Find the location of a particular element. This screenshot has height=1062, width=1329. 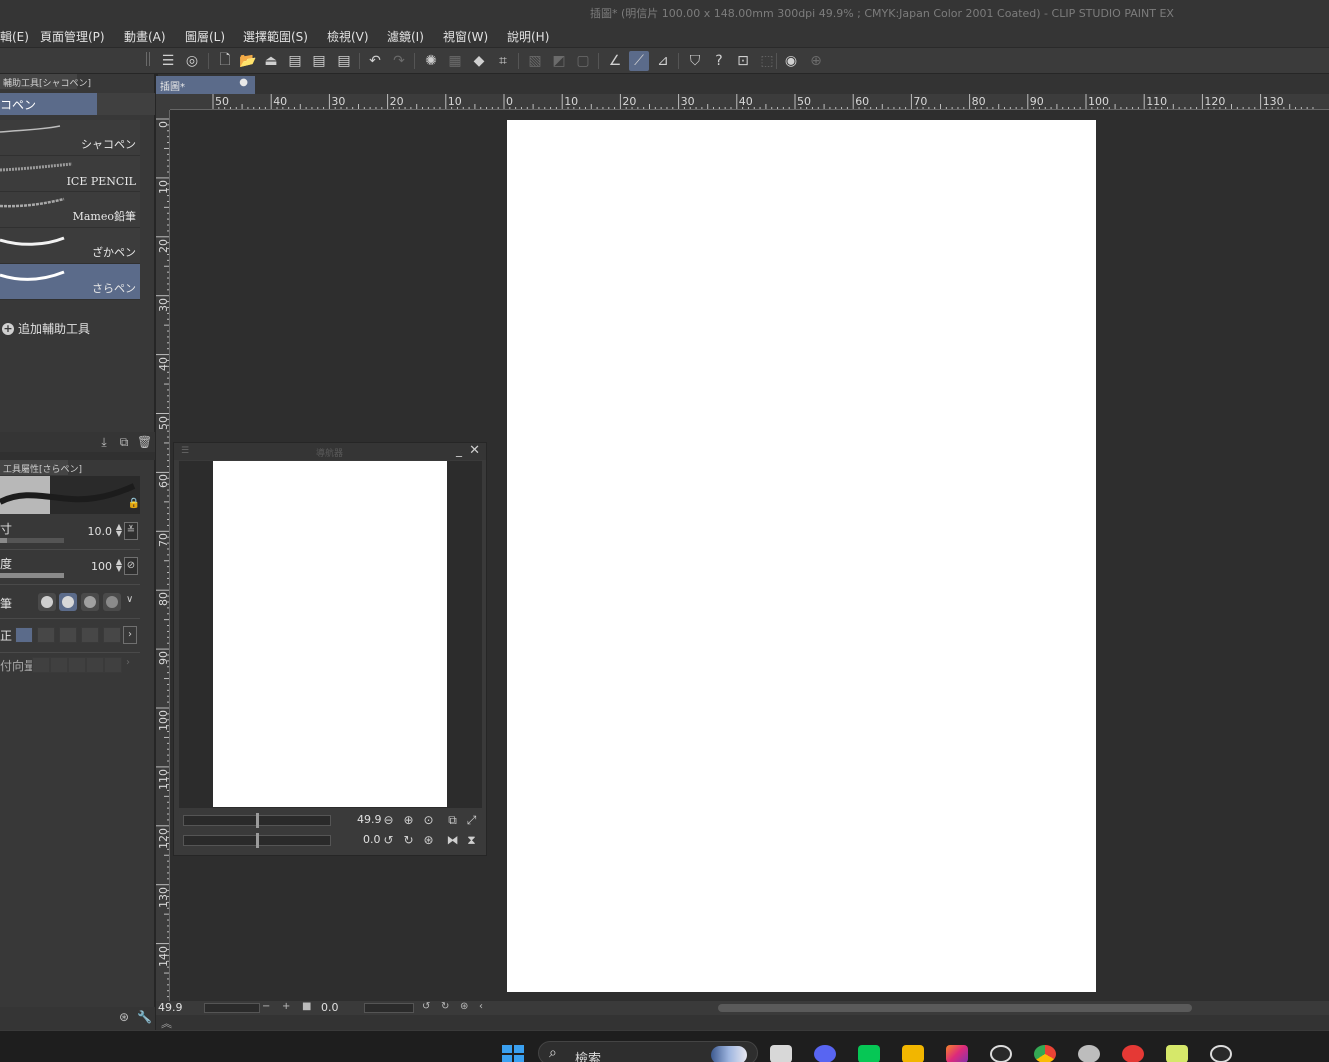

grid-snap-icon: ⊿ is located at coordinates (663, 61).